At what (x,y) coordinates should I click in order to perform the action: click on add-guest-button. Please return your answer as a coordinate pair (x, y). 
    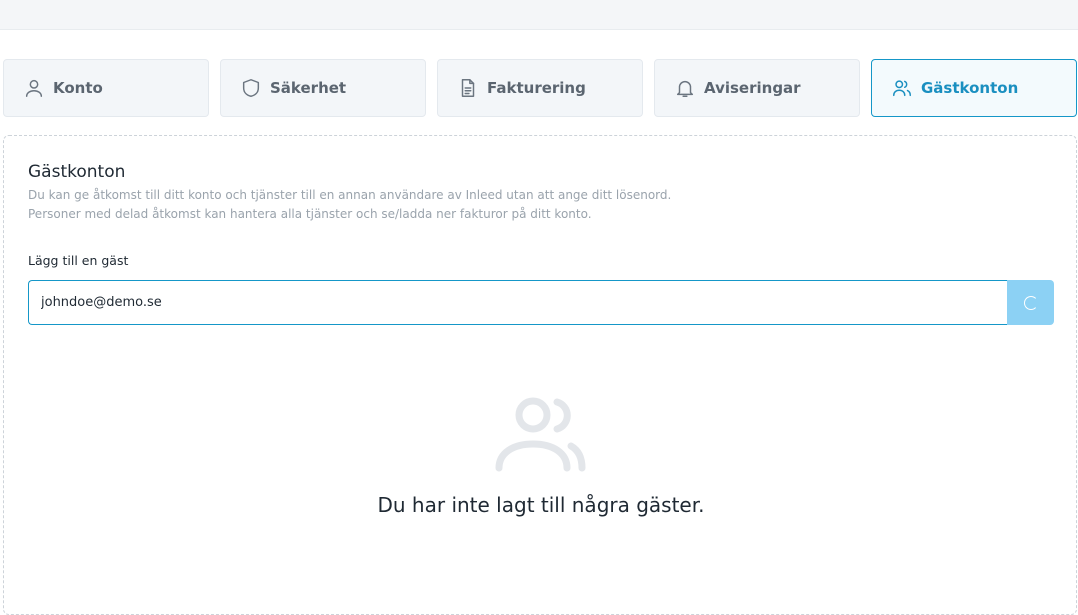
    Looking at the image, I should click on (1030, 302).